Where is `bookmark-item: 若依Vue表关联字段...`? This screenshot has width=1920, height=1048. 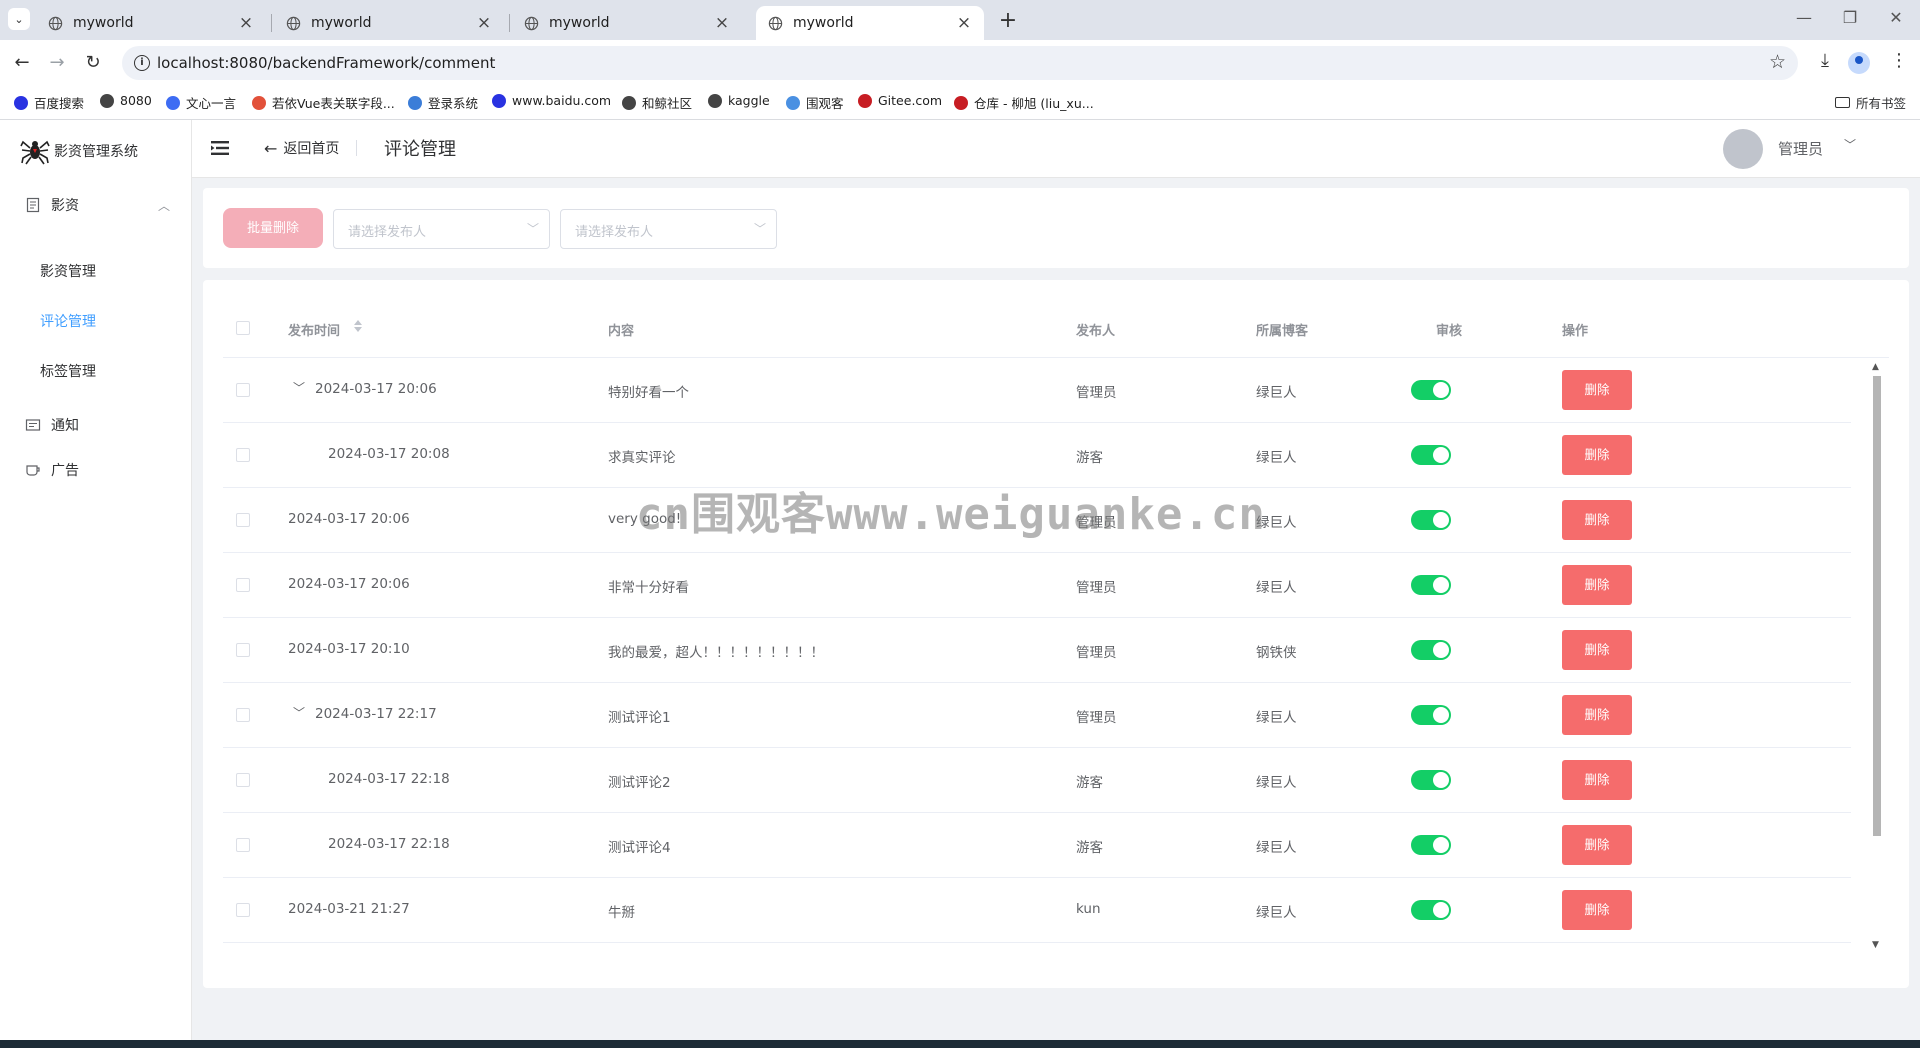
bookmark-item: 若依Vue表关联字段... is located at coordinates (323, 102).